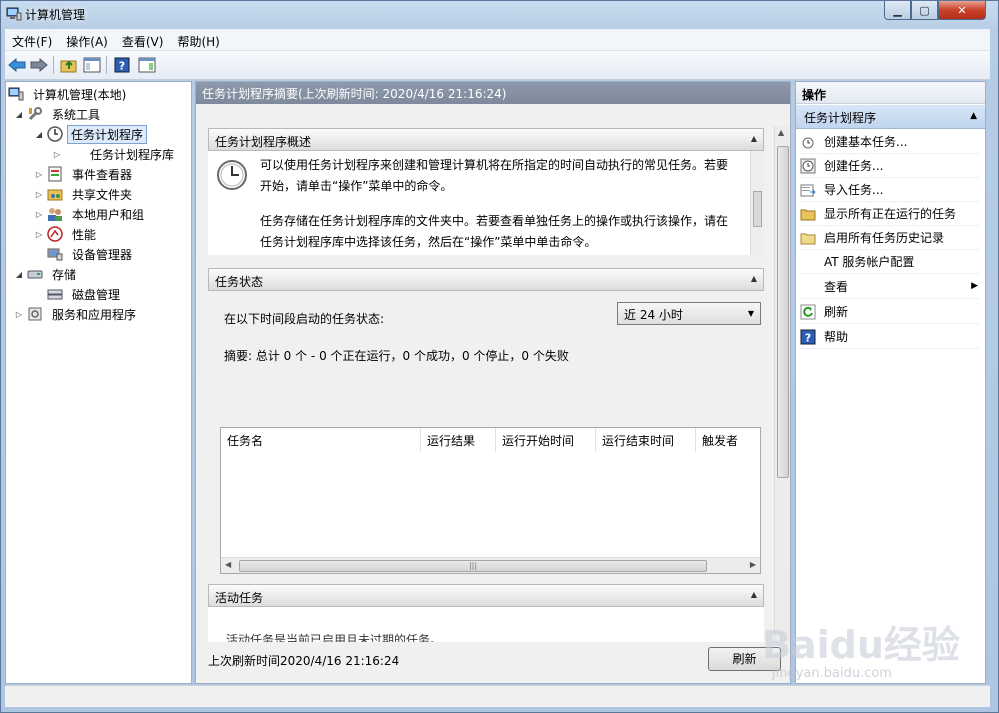 The height and width of the screenshot is (713, 999). Describe the element at coordinates (102, 254) in the screenshot. I see `tree-label: 设备管理器` at that location.